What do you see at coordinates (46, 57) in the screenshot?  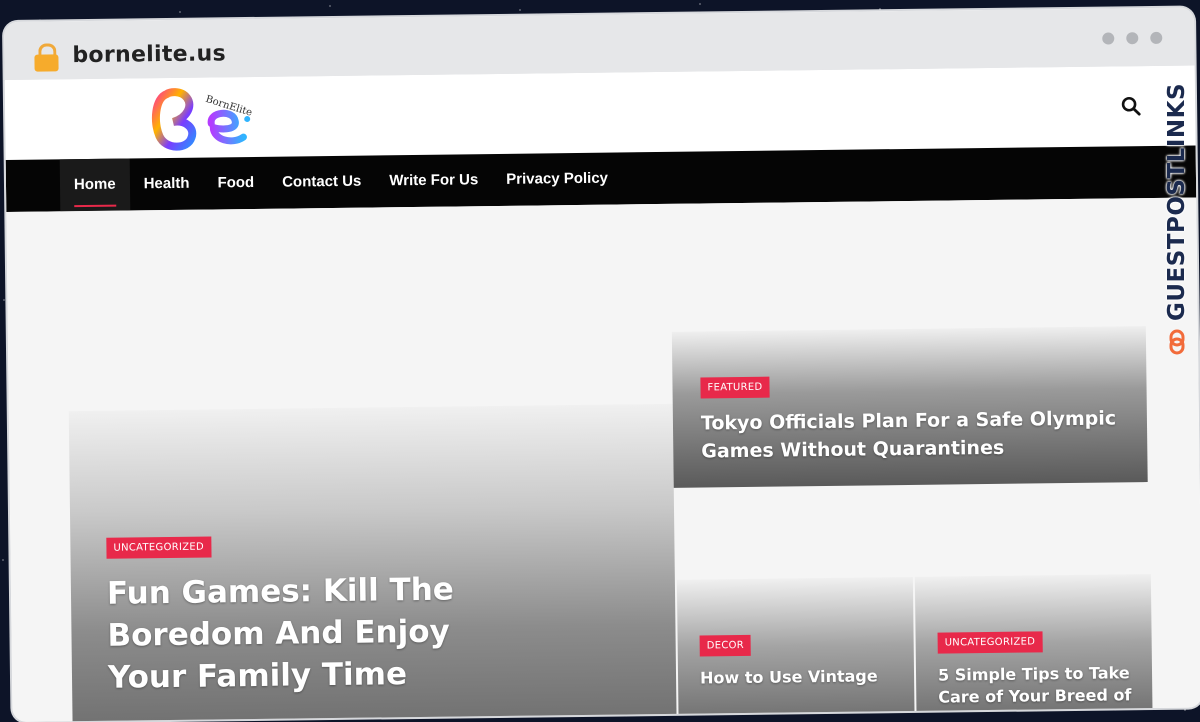 I see `lock-icon` at bounding box center [46, 57].